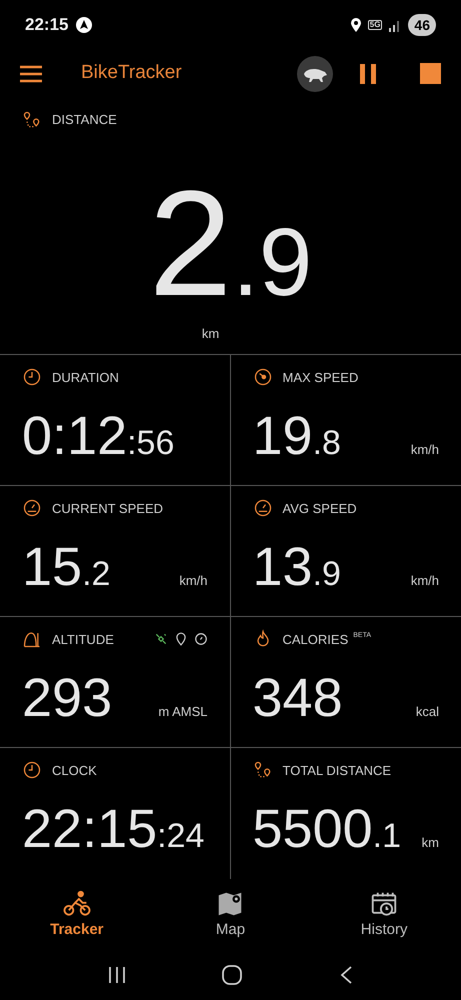  Describe the element at coordinates (98, 436) in the screenshot. I see `metric-value: 0:12:56` at that location.